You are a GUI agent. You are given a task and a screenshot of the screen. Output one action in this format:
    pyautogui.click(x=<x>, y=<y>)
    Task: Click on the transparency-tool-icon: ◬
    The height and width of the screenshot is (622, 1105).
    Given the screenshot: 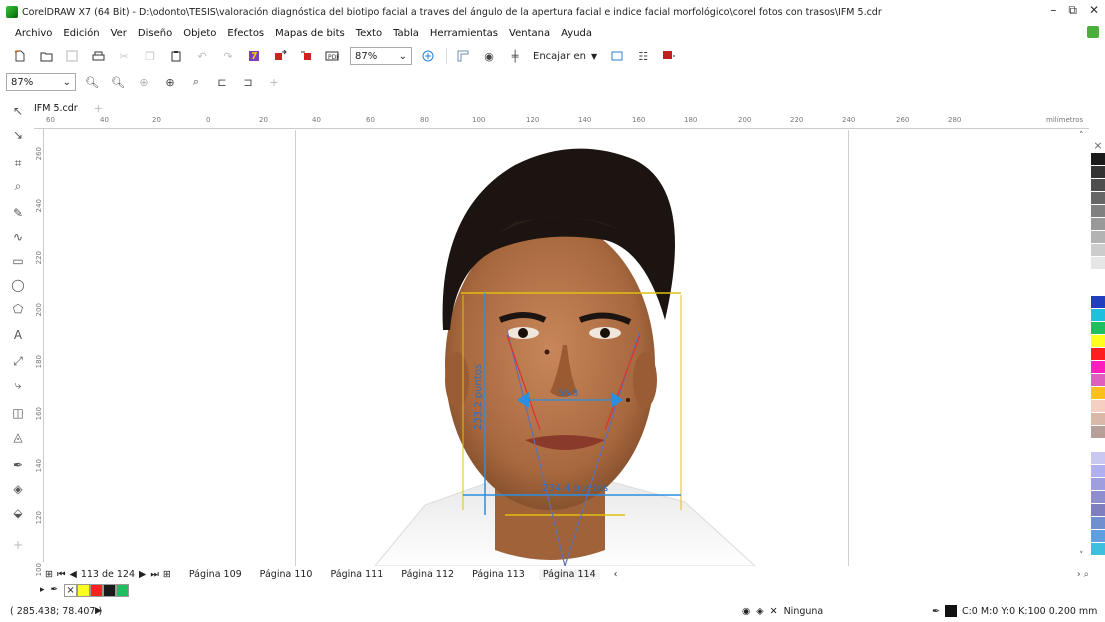 What is the action you would take?
    pyautogui.click(x=18, y=437)
    